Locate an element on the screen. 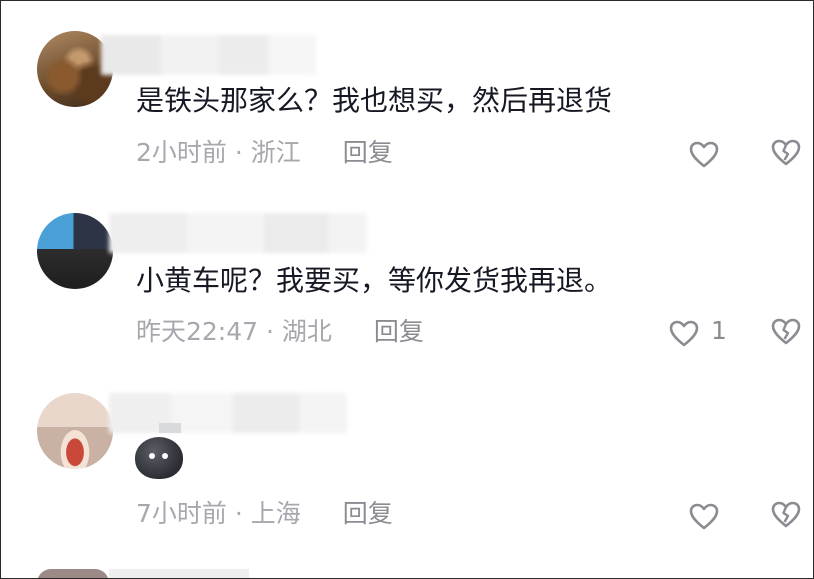 The height and width of the screenshot is (579, 814). comment-location: 湖北 is located at coordinates (306, 331).